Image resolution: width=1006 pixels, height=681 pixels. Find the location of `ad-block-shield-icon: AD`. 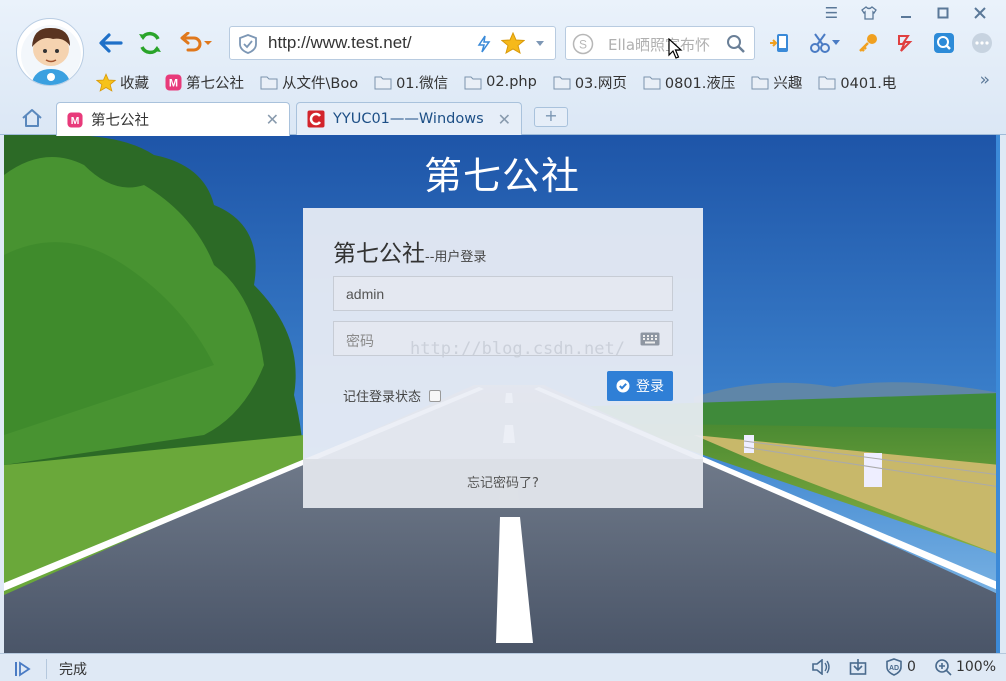

ad-block-shield-icon: AD is located at coordinates (894, 667).